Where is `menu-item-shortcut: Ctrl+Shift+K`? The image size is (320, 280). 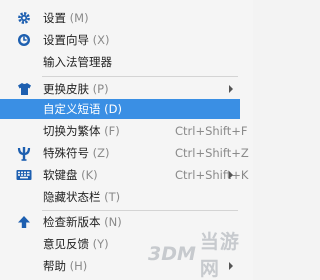
menu-item-shortcut: Ctrl+Shift+K is located at coordinates (212, 175).